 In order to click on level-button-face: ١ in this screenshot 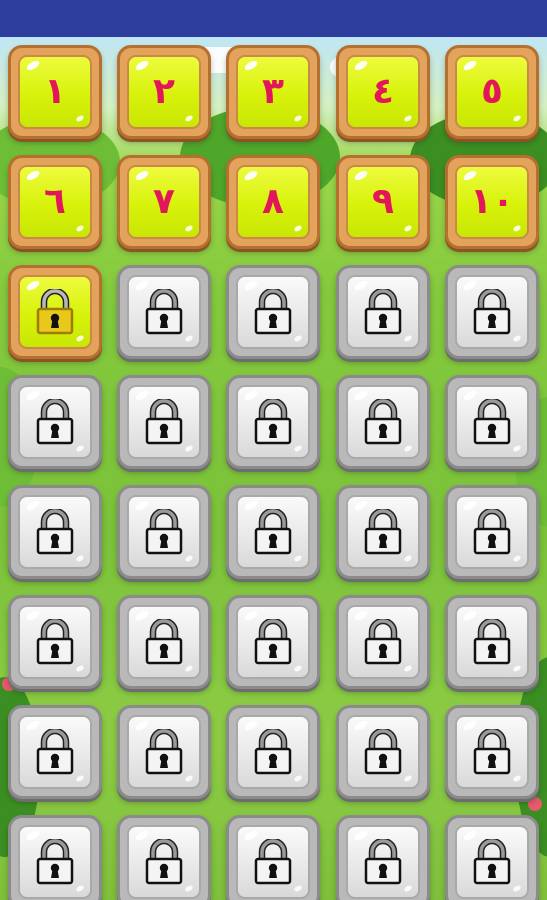, I will do `click(55, 92)`.